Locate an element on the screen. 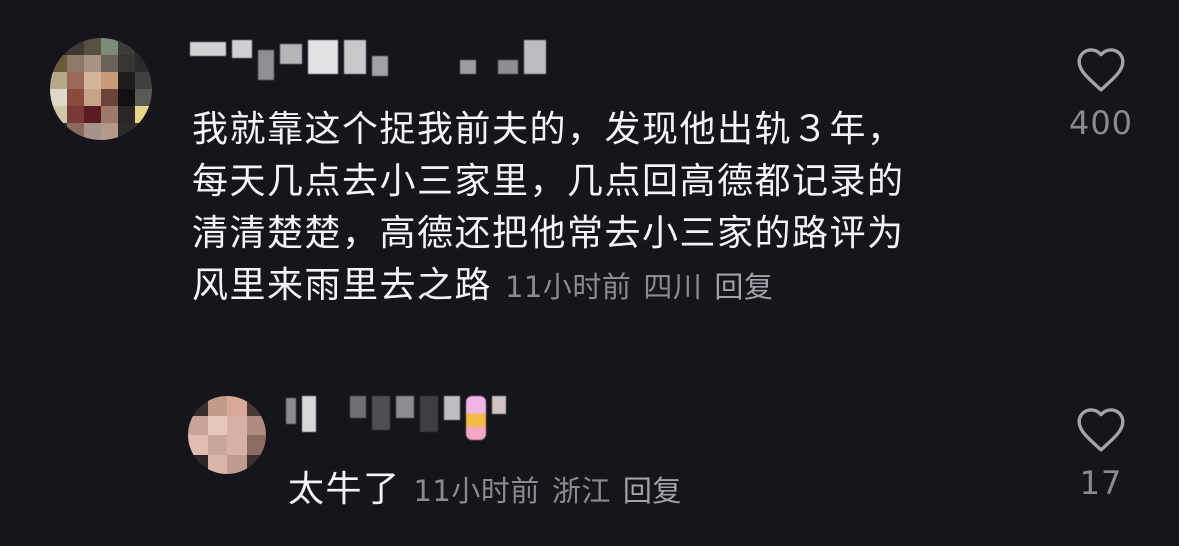  like-count: 17 is located at coordinates (1101, 483).